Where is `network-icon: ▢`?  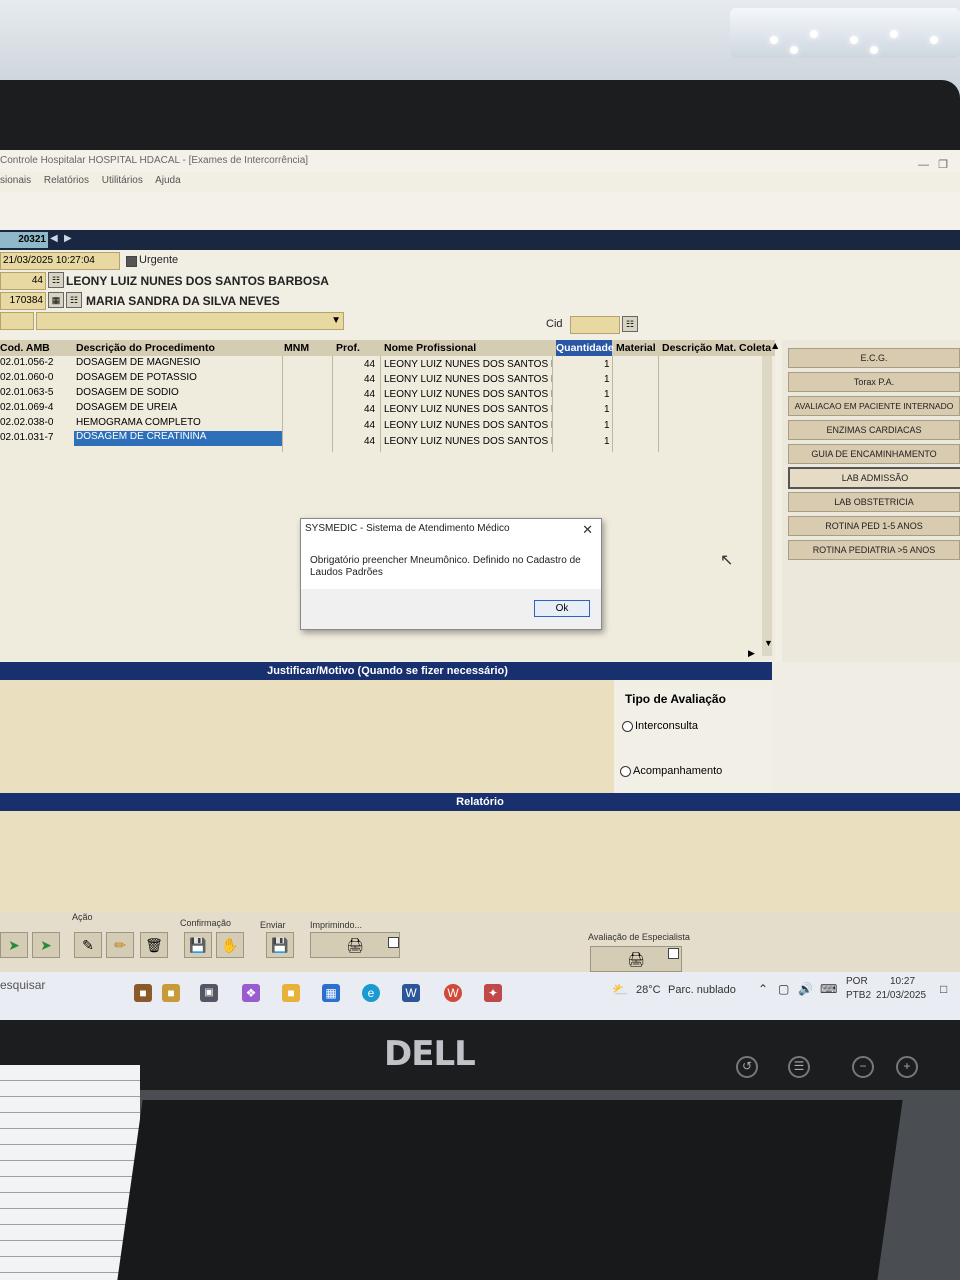 network-icon: ▢ is located at coordinates (783, 989).